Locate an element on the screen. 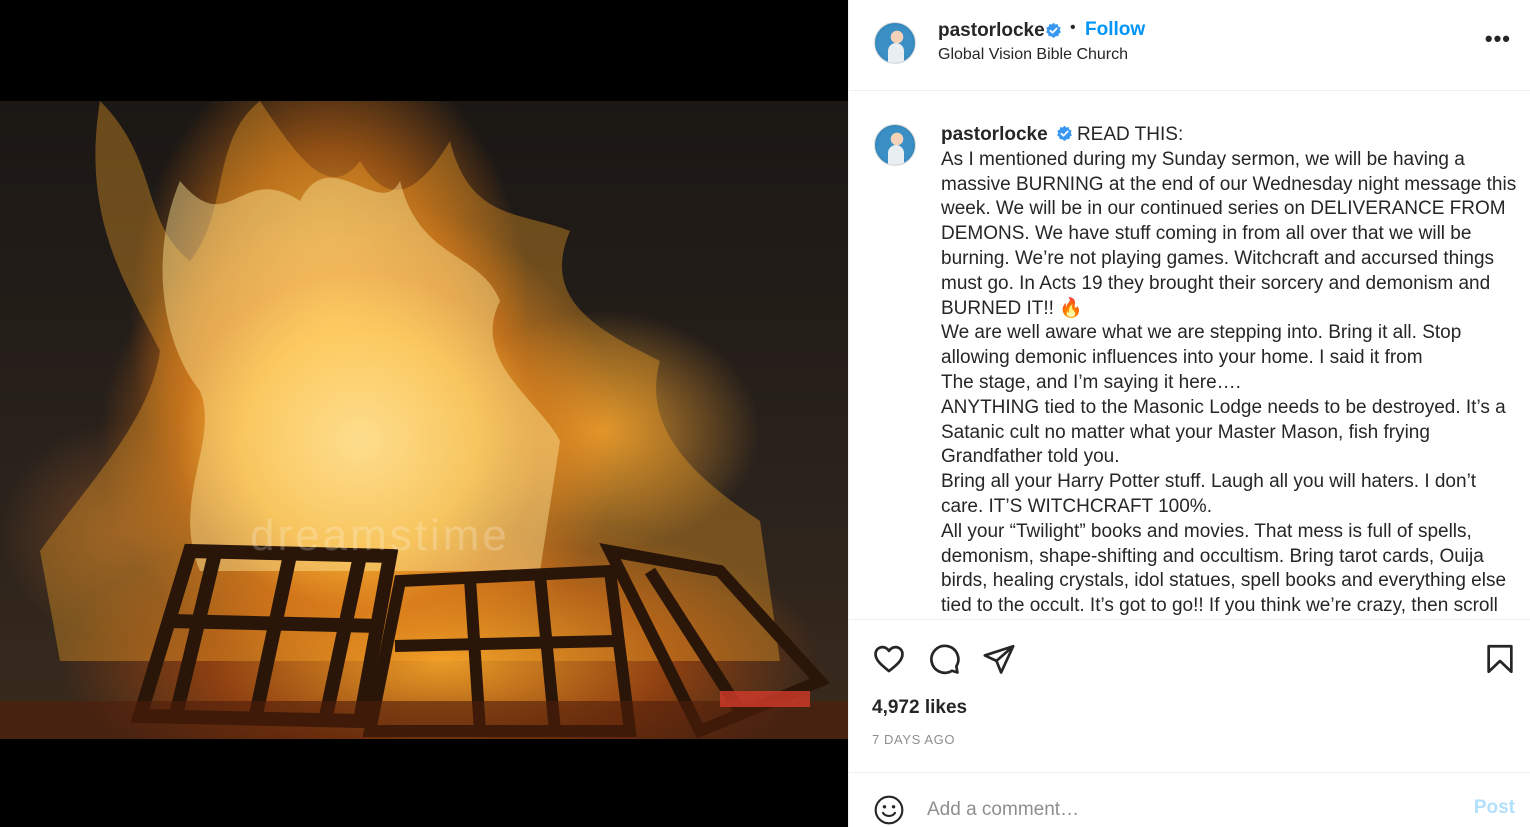 Image resolution: width=1530 pixels, height=827 pixels. author-username: pastorlocke is located at coordinates (991, 31).